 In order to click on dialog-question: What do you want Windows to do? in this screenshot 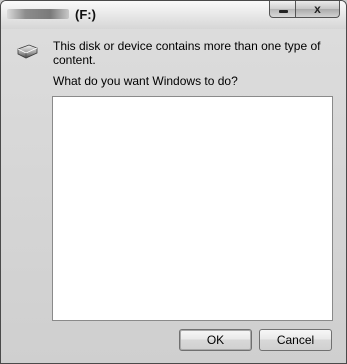, I will do `click(145, 81)`.